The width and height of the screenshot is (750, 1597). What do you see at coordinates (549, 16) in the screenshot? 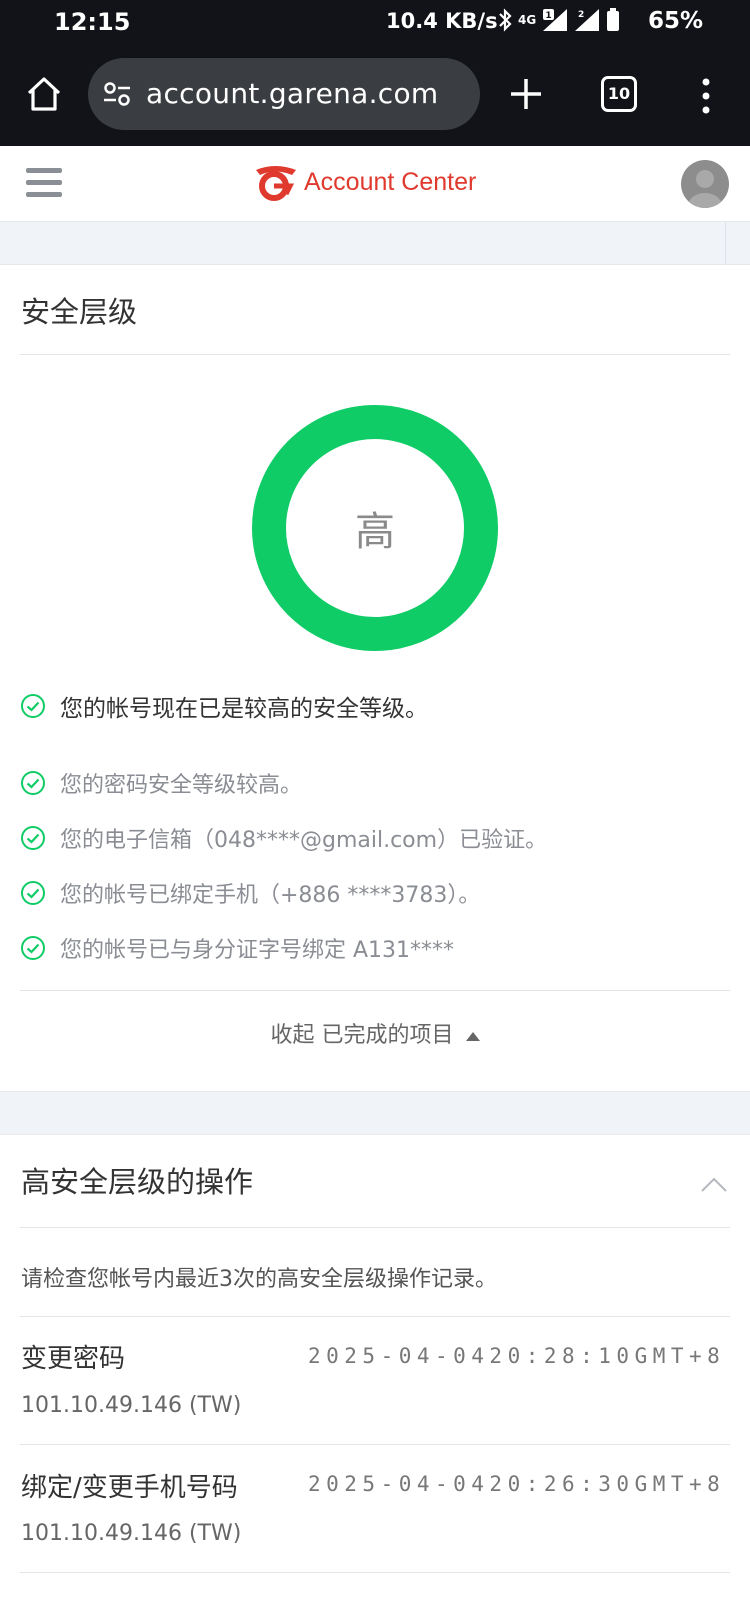
I see `svg-text: 1` at bounding box center [549, 16].